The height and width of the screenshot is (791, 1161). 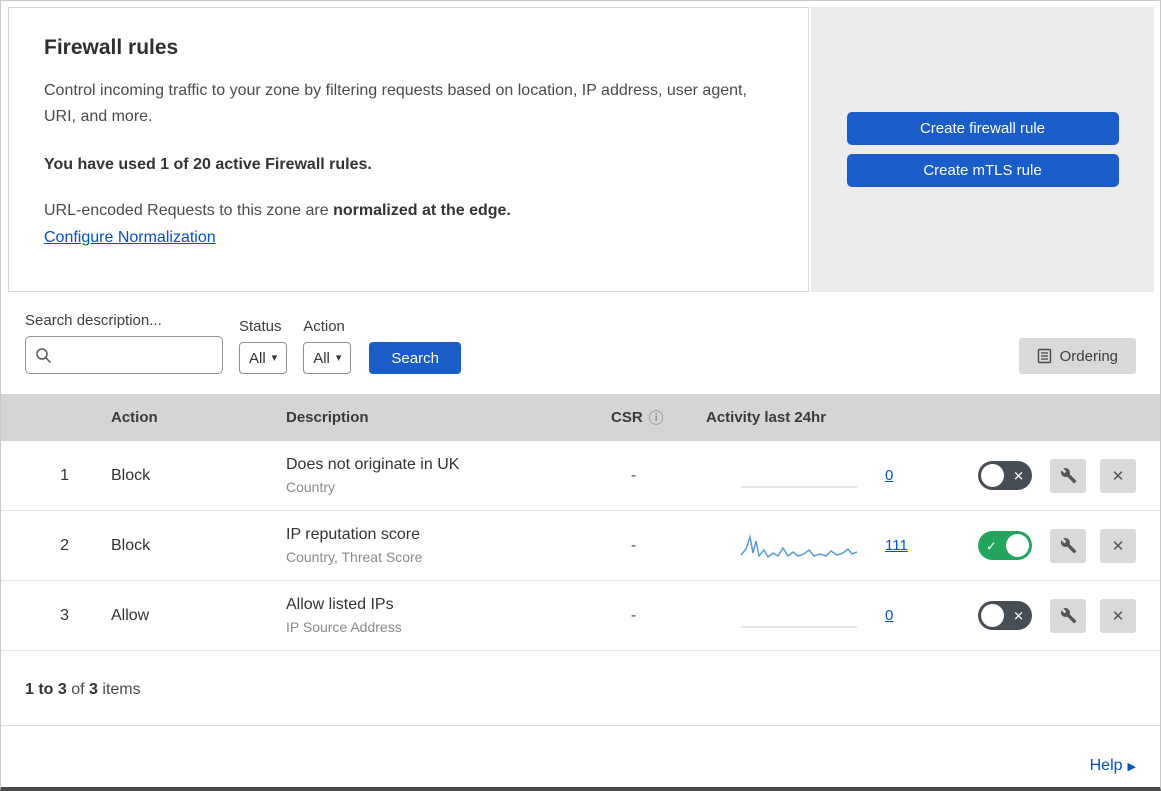 I want to click on page-title: Firewall rules, so click(x=111, y=47).